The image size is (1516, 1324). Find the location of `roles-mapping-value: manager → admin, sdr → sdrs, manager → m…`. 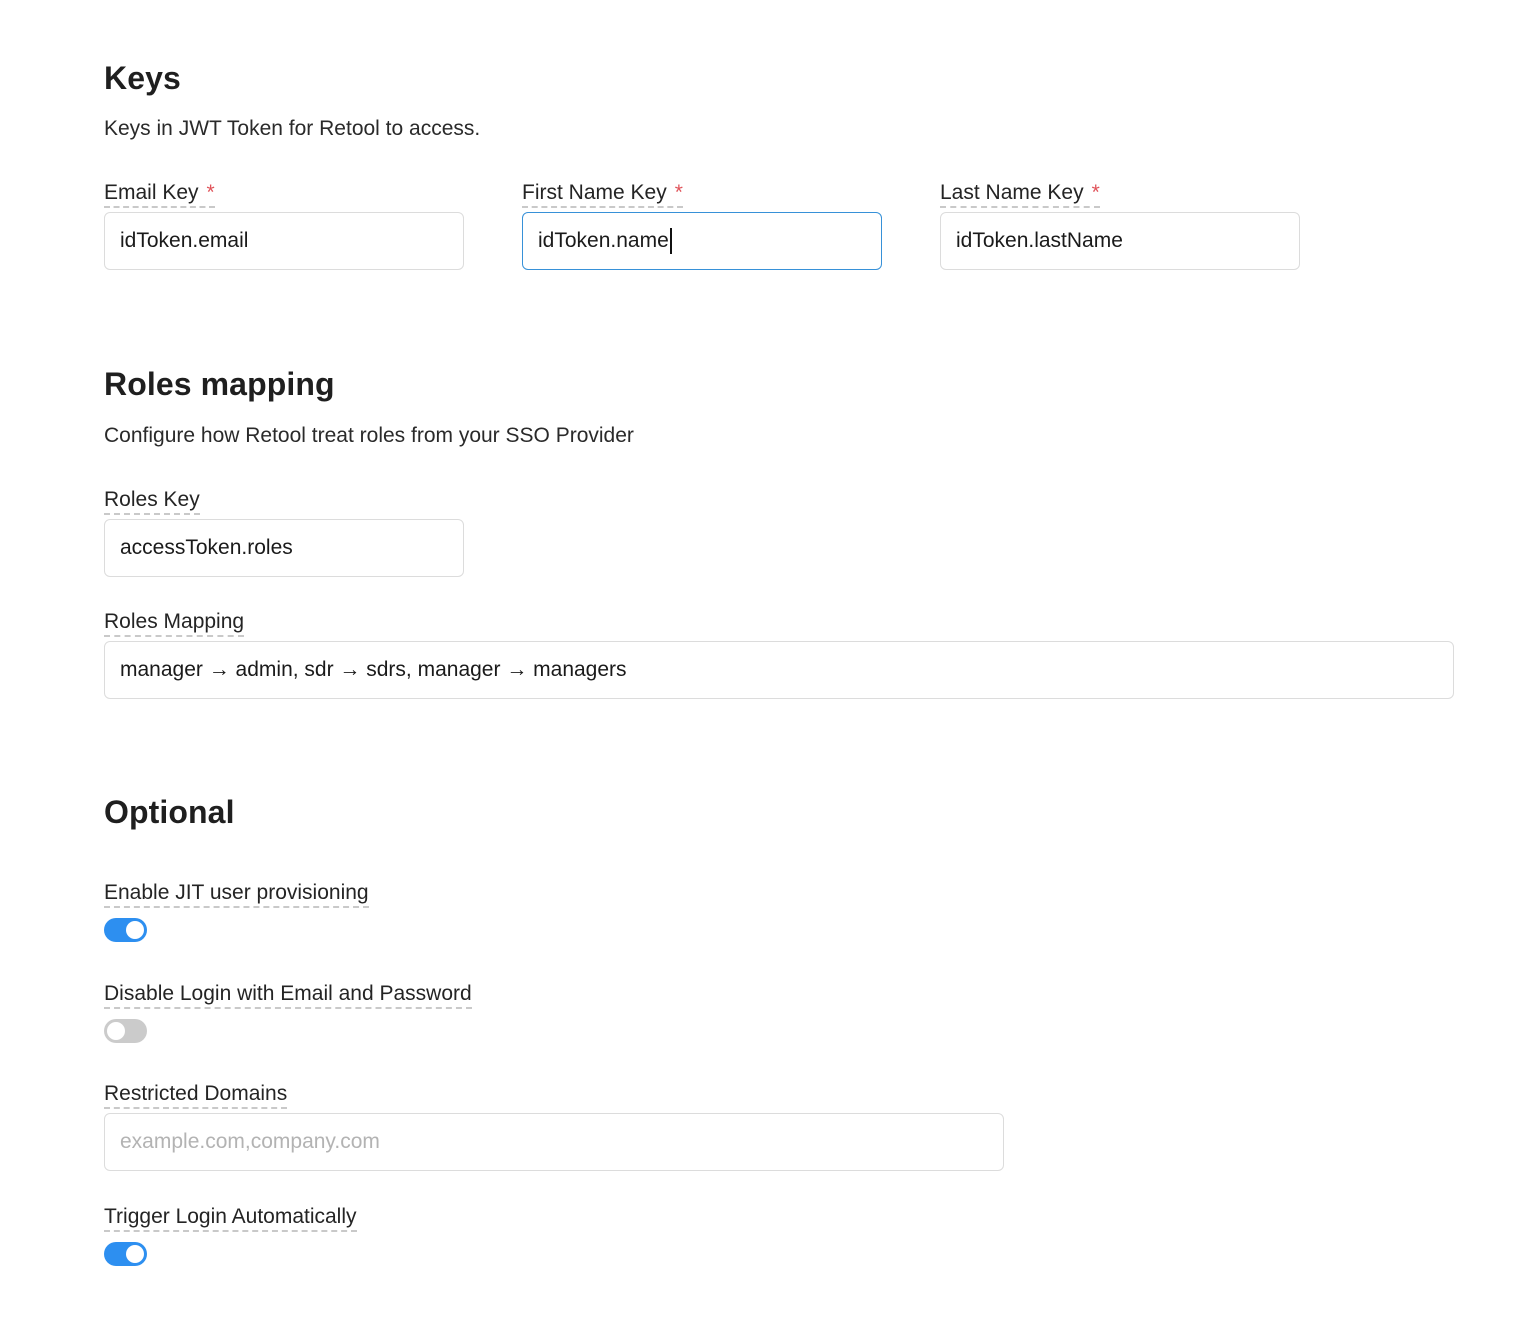

roles-mapping-value: manager → admin, sdr → sdrs, manager → m… is located at coordinates (373, 669).